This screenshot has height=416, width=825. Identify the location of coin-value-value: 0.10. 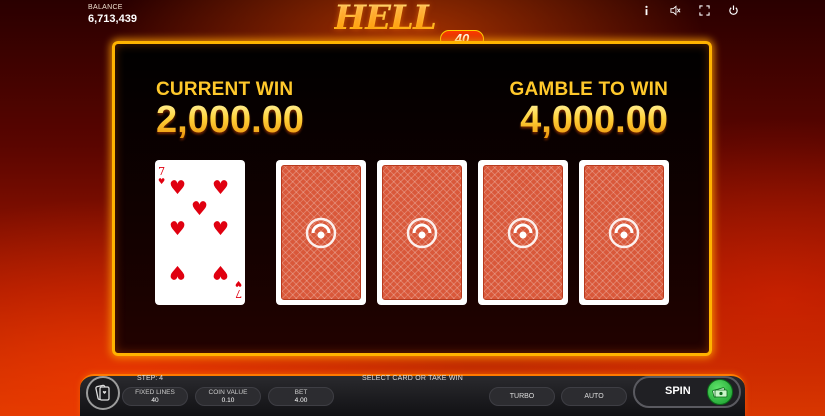
(228, 400).